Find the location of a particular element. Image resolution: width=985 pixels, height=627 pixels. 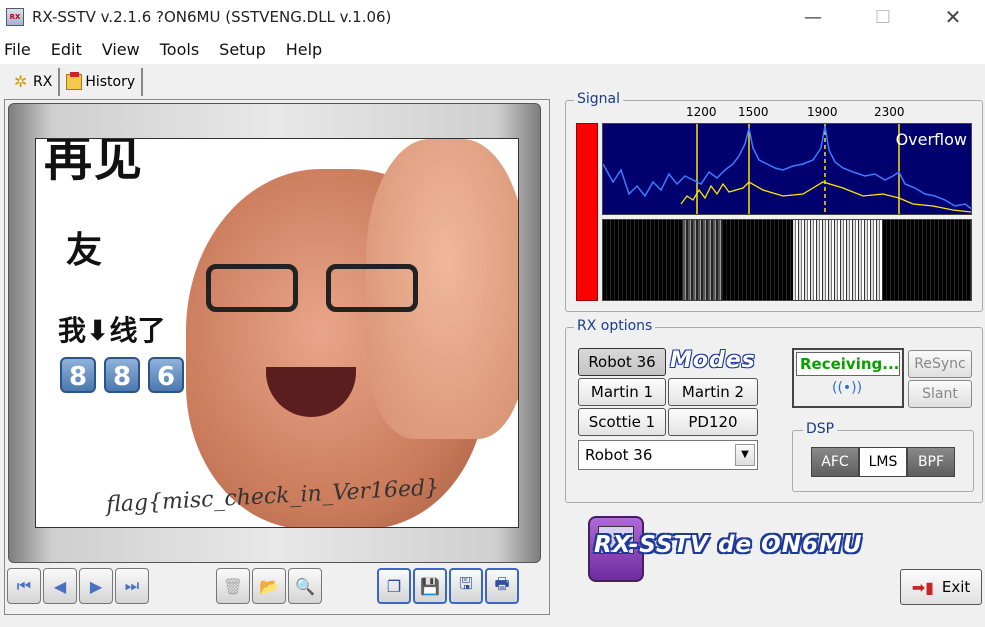

receiving-indicator: Receiving... ((•)) is located at coordinates (848, 378).